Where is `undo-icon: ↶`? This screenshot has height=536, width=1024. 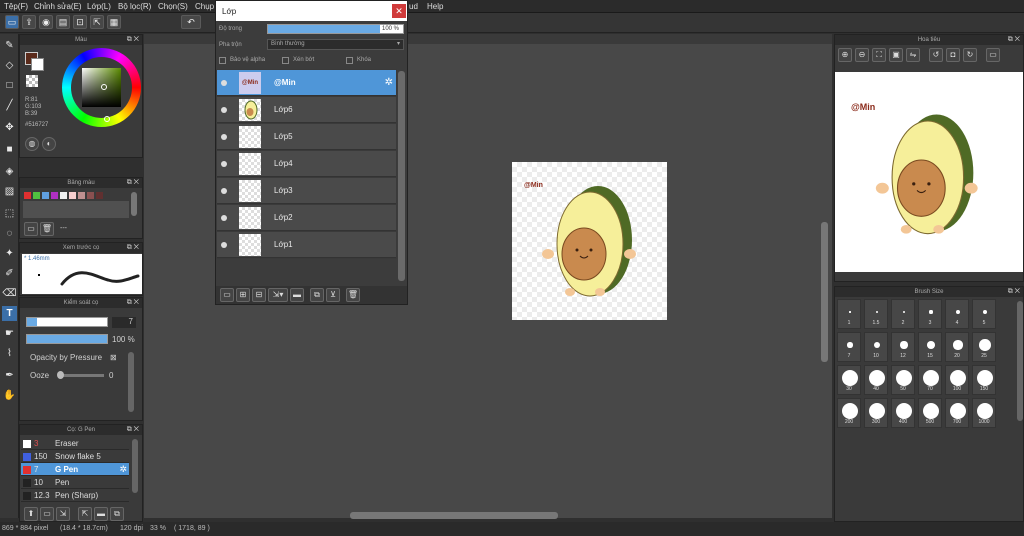 undo-icon: ↶ is located at coordinates (191, 22).